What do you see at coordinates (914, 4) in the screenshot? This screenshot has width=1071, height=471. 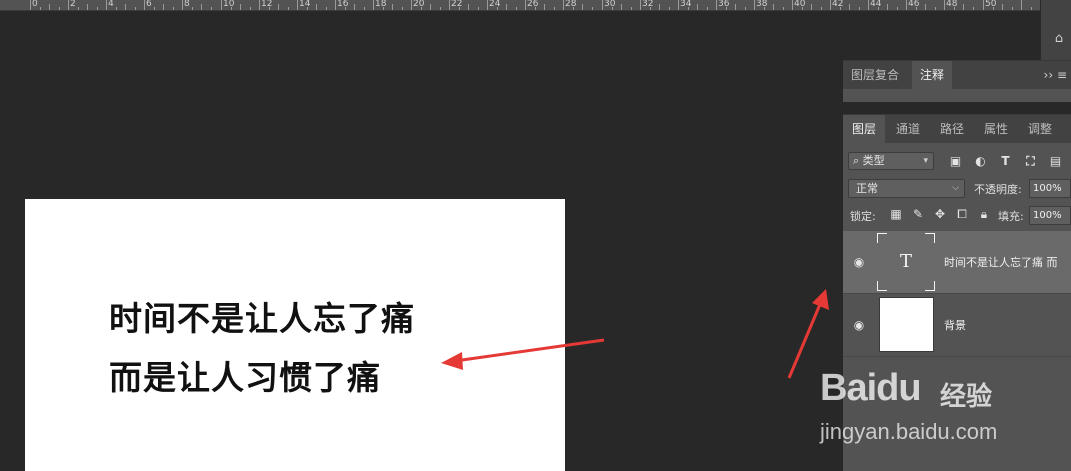 I see `ruler-number: 46` at bounding box center [914, 4].